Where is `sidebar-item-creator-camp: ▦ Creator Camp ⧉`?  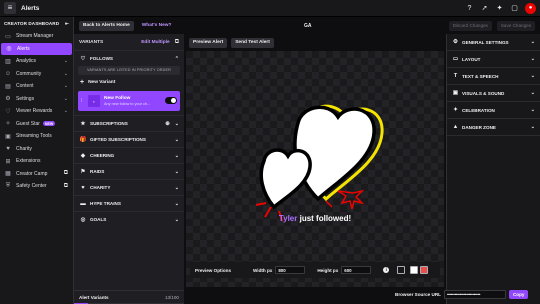
sidebar-item-creator-camp: ▦ Creator Camp ⧉ is located at coordinates (36, 174).